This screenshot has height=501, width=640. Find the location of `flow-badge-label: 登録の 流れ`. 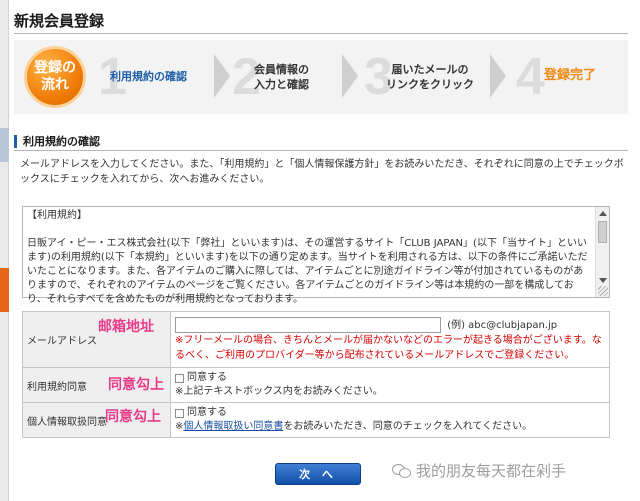

flow-badge-label: 登録の 流れ is located at coordinates (55, 76).